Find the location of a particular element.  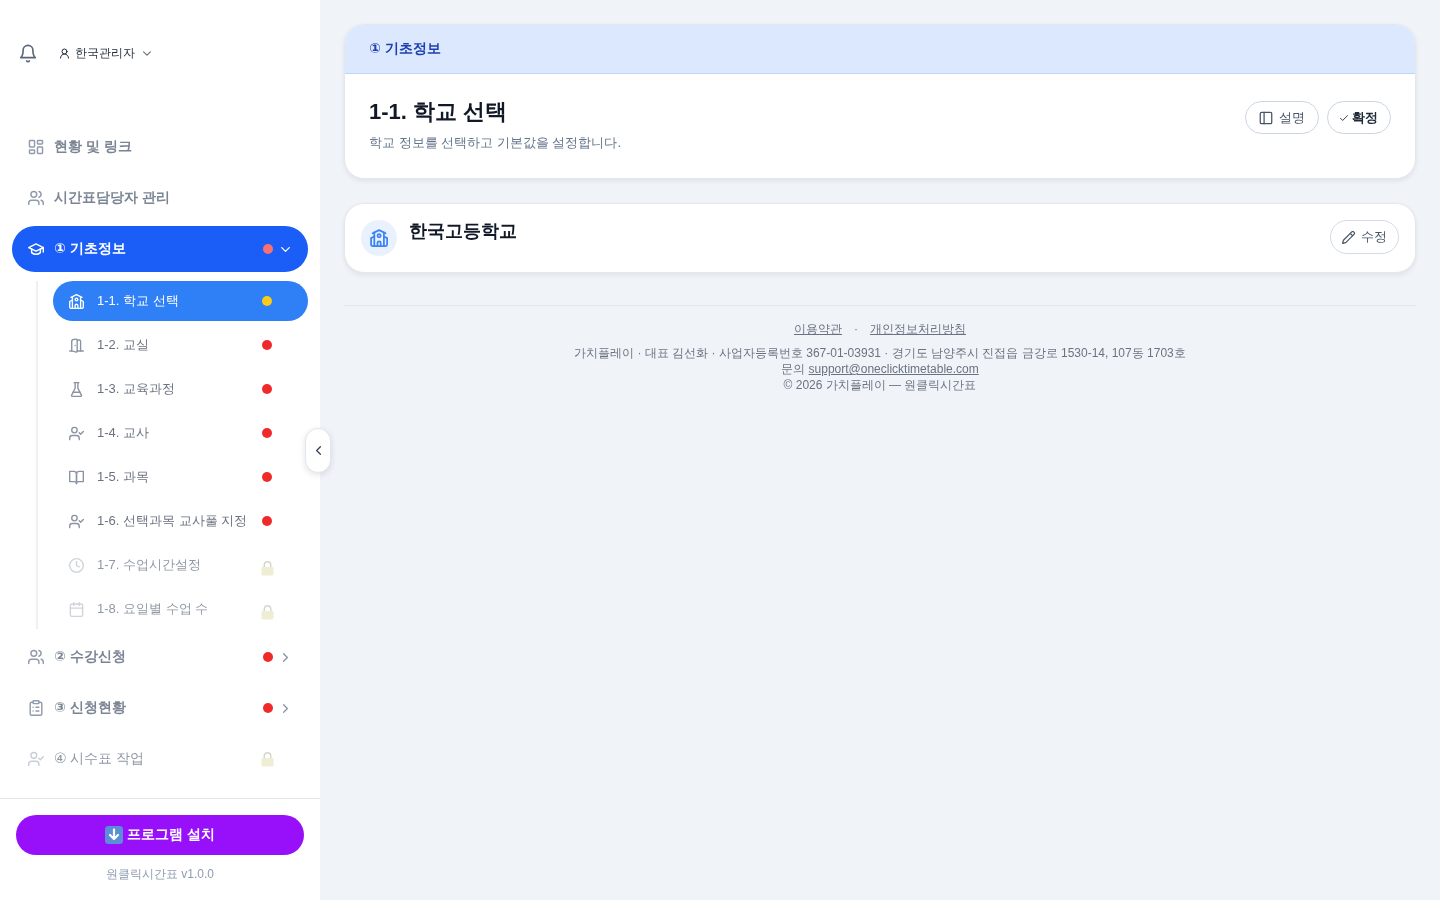

nav-item: ② 수강신청 is located at coordinates (160, 657).